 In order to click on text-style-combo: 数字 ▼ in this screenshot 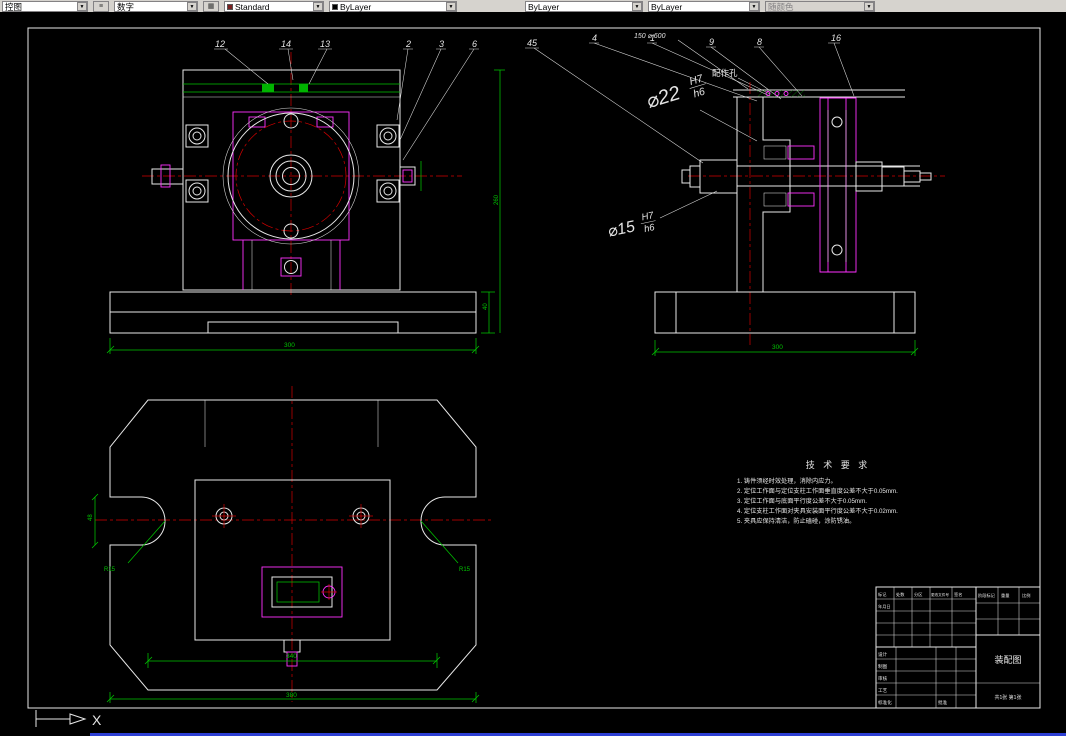, I will do `click(156, 6)`.